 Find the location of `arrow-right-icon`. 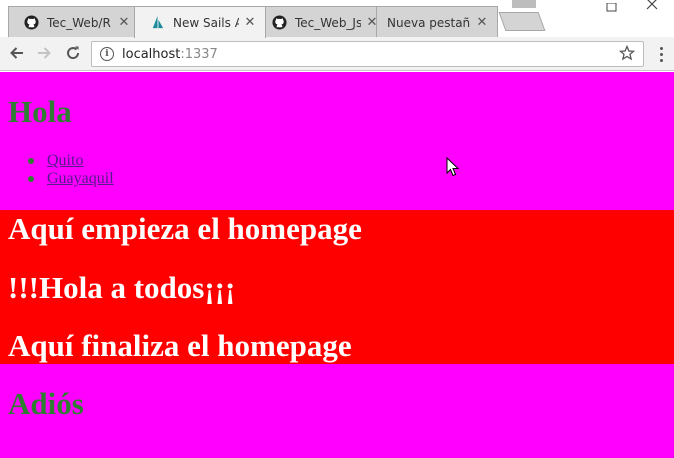

arrow-right-icon is located at coordinates (44, 53).